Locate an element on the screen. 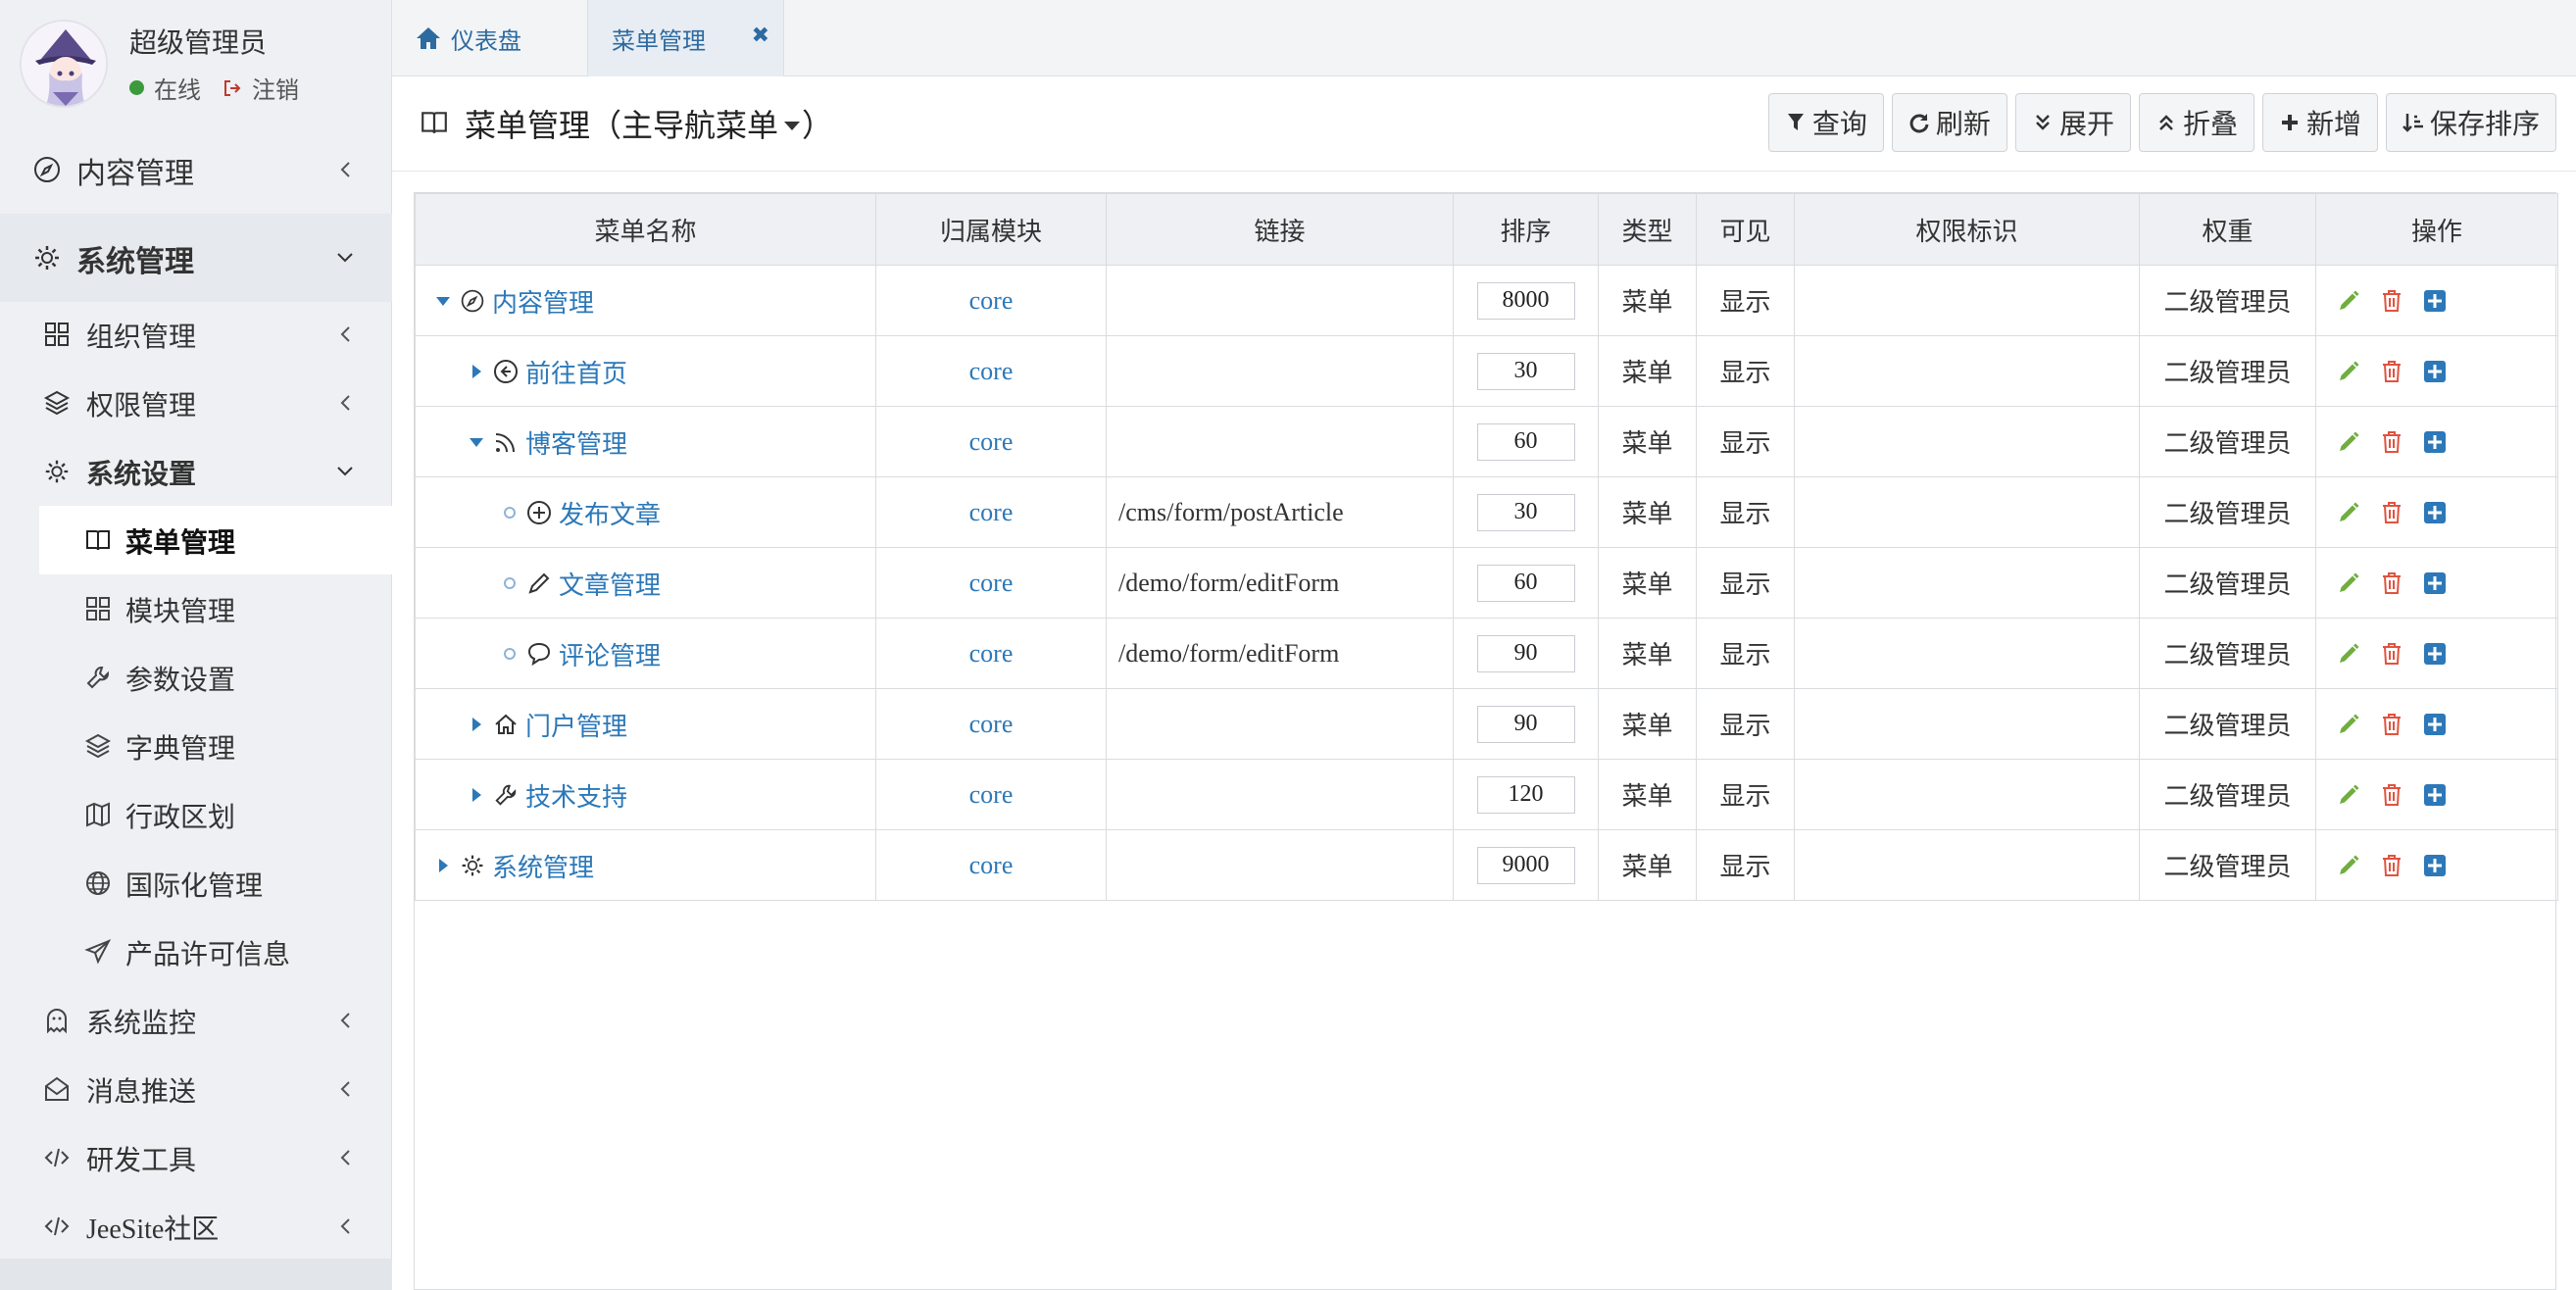 The height and width of the screenshot is (1290, 2576). table-row: 内容管理 core 菜单显示 二级管理员 is located at coordinates (1486, 300).